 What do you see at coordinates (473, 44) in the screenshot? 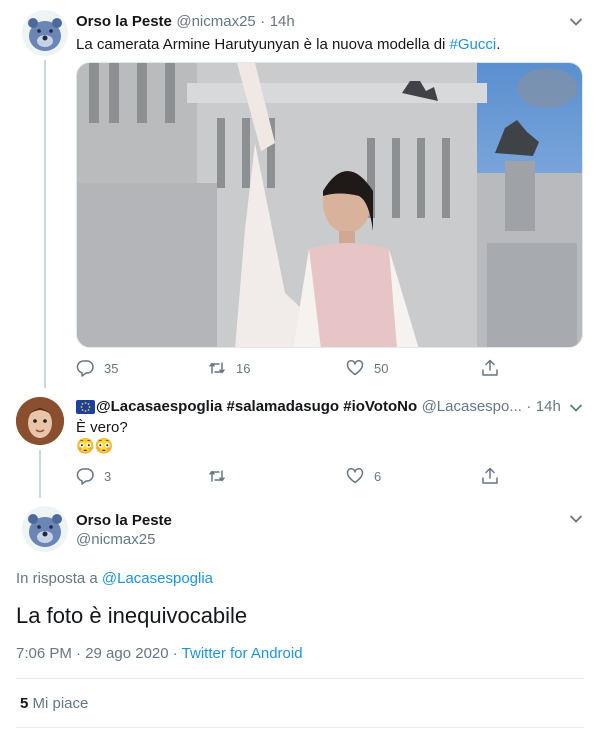
I see `hashtag-link: #Gucci` at bounding box center [473, 44].